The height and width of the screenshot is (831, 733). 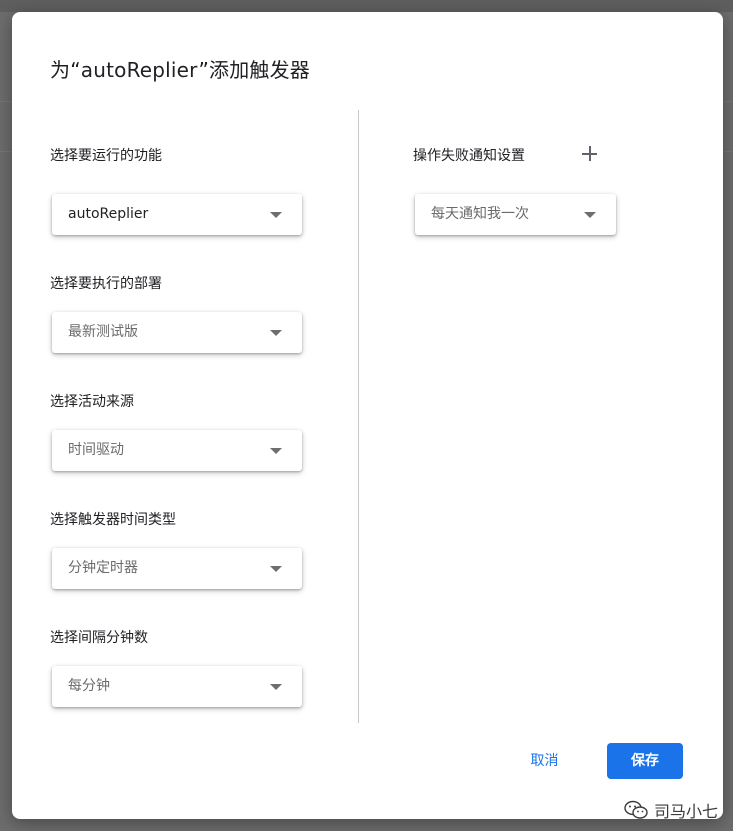 I want to click on watermark: 司马小七, so click(x=671, y=810).